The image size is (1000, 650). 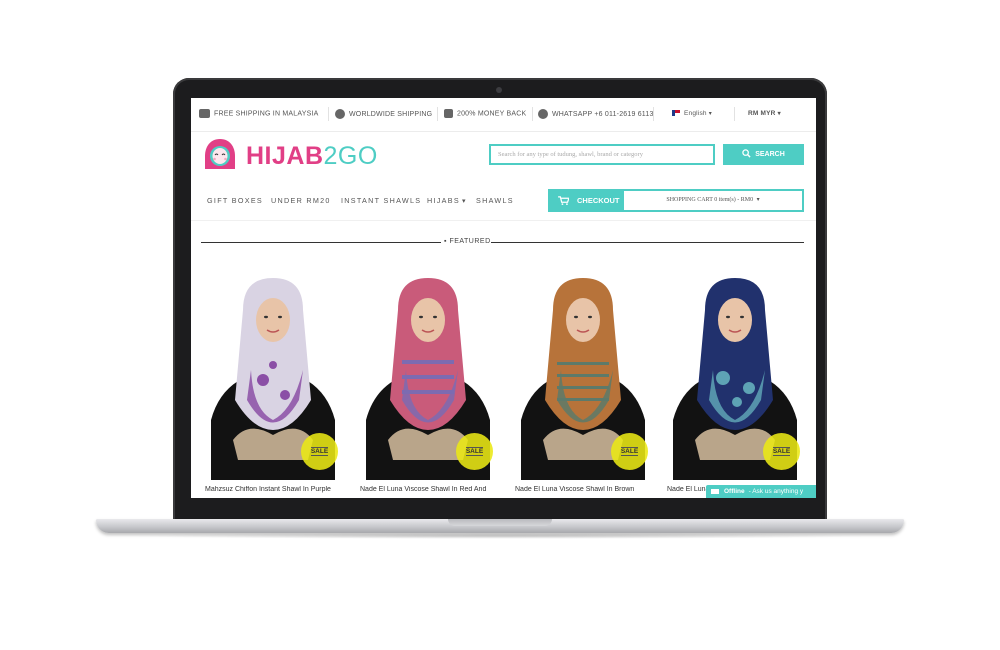 What do you see at coordinates (585, 489) in the screenshot?
I see `product-title: Nade El Luna Viscose Shawl In Brown` at bounding box center [585, 489].